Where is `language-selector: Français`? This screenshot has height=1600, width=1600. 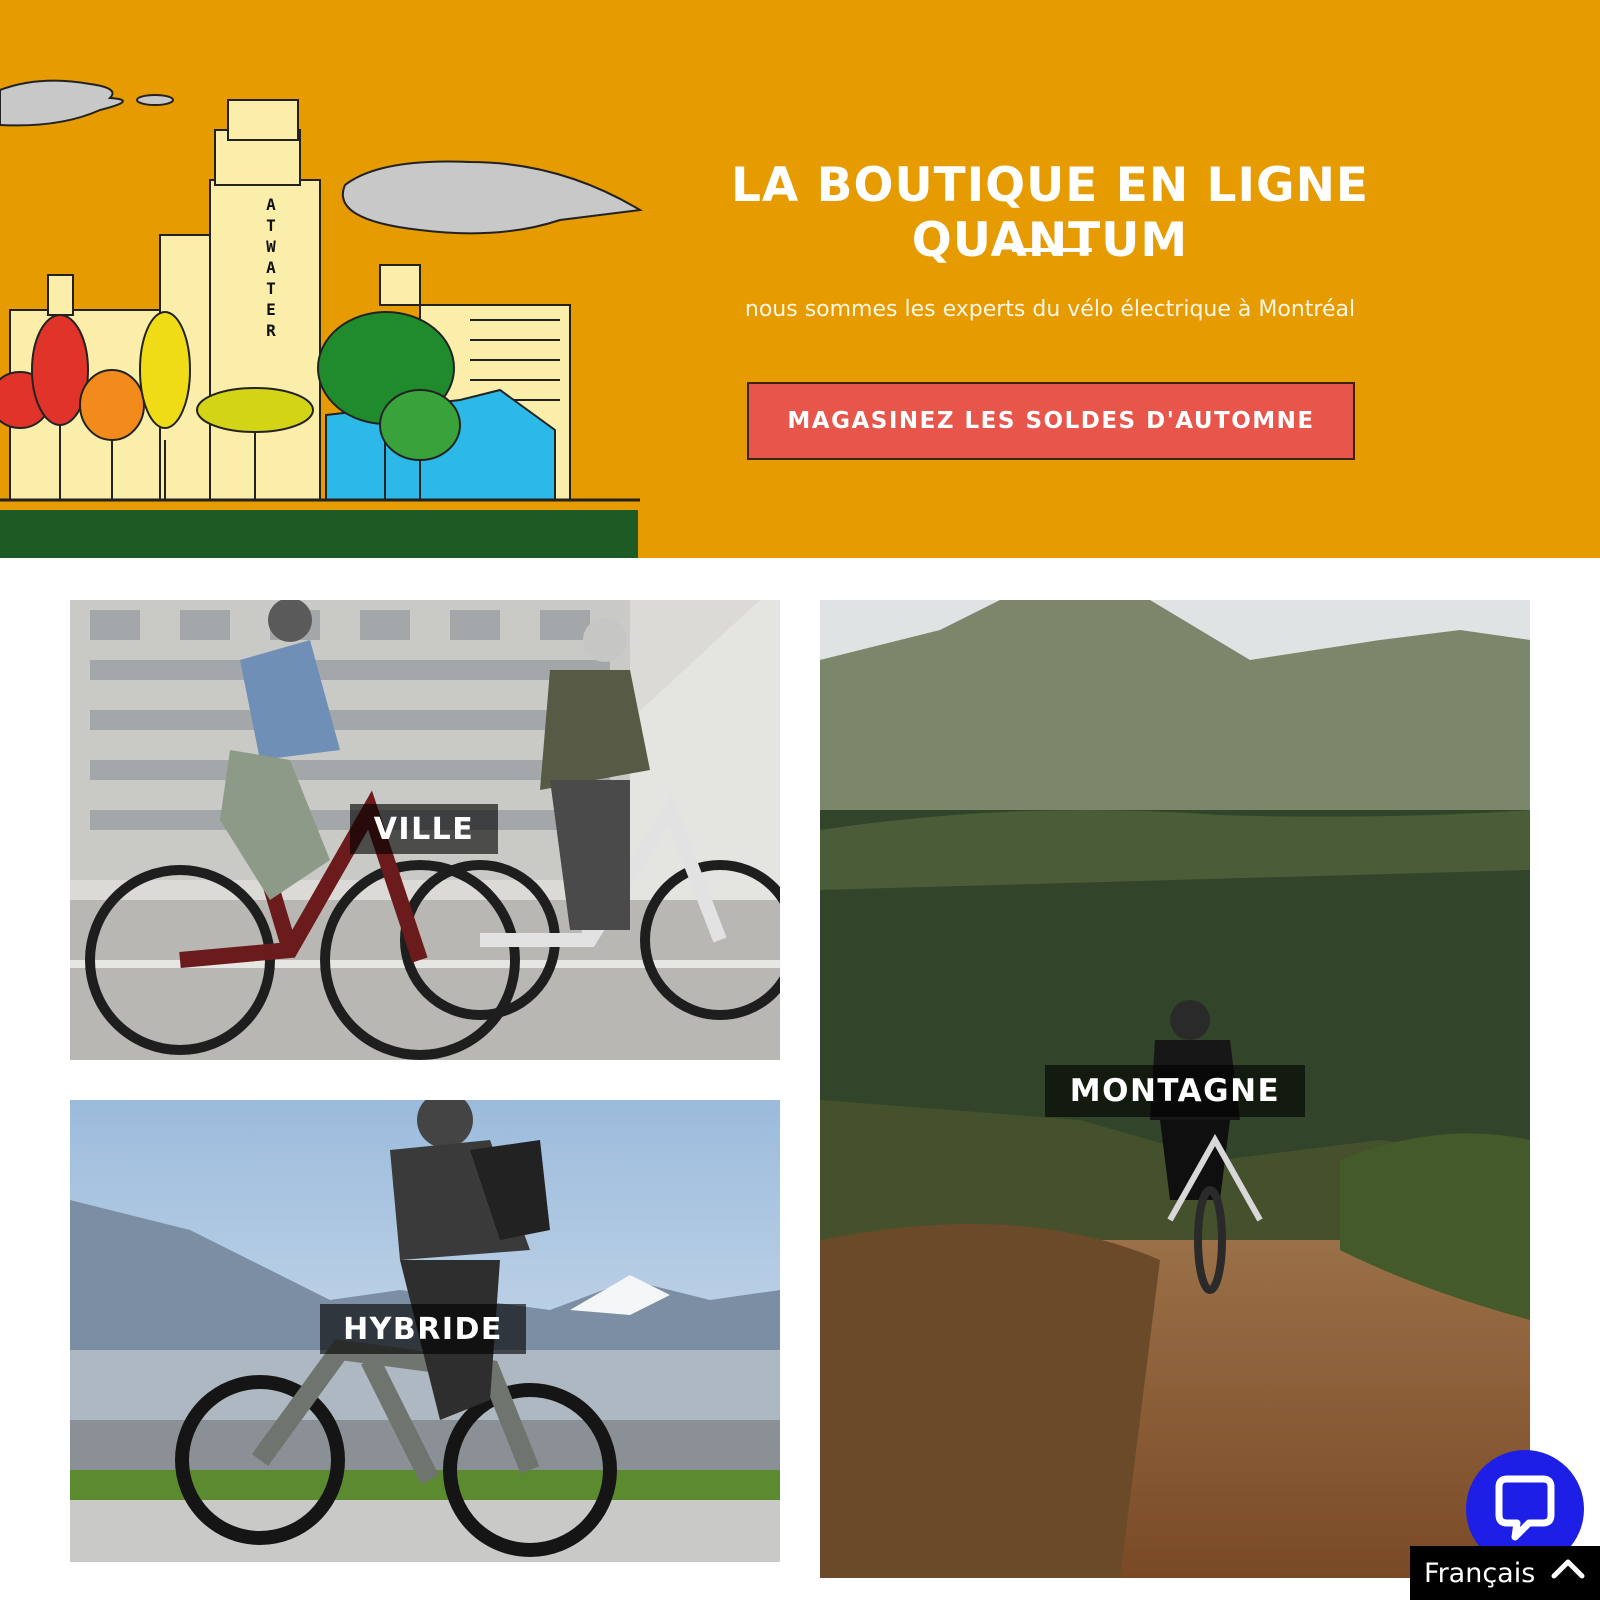 language-selector: Français is located at coordinates (1505, 1573).